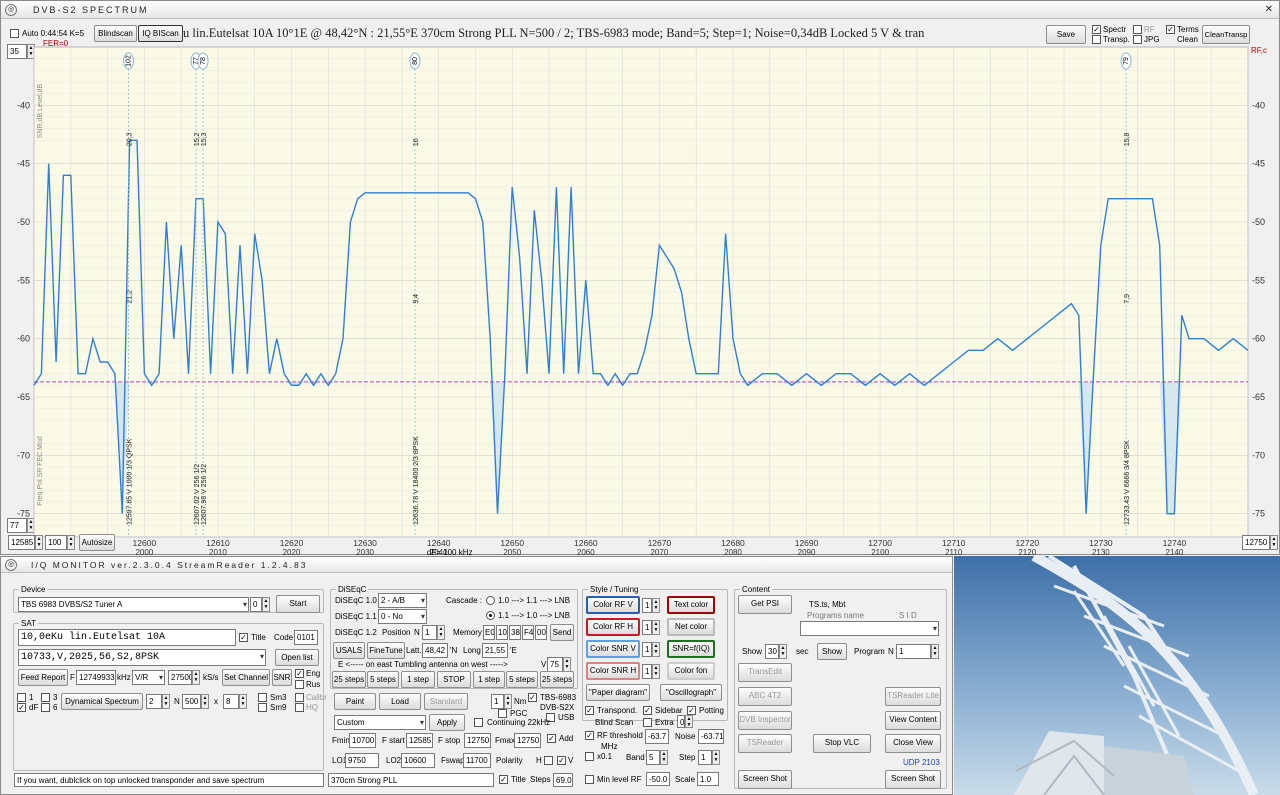 The image size is (1280, 795). What do you see at coordinates (418, 760) in the screenshot?
I see `lo2-input: 10600` at bounding box center [418, 760].